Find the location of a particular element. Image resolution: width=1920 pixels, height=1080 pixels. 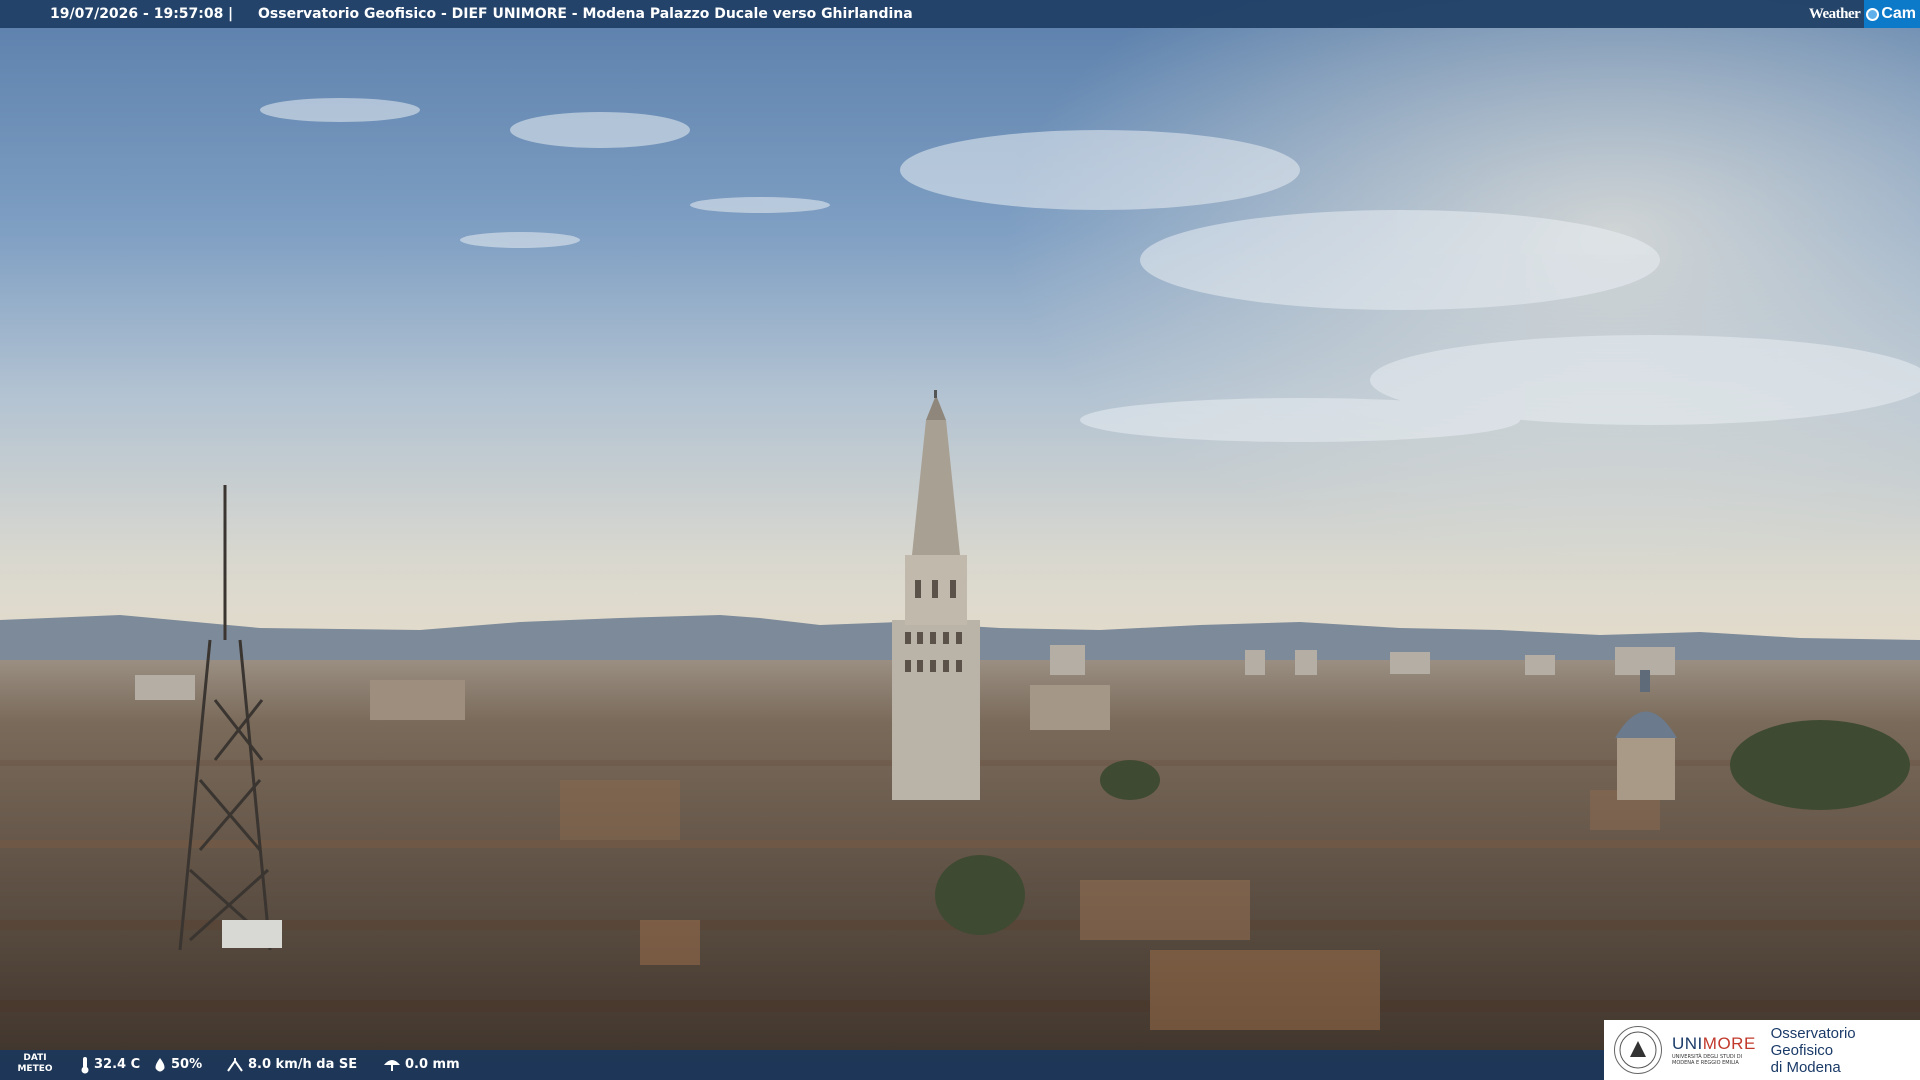

temperature-reading: 32.4 C is located at coordinates (110, 1065).